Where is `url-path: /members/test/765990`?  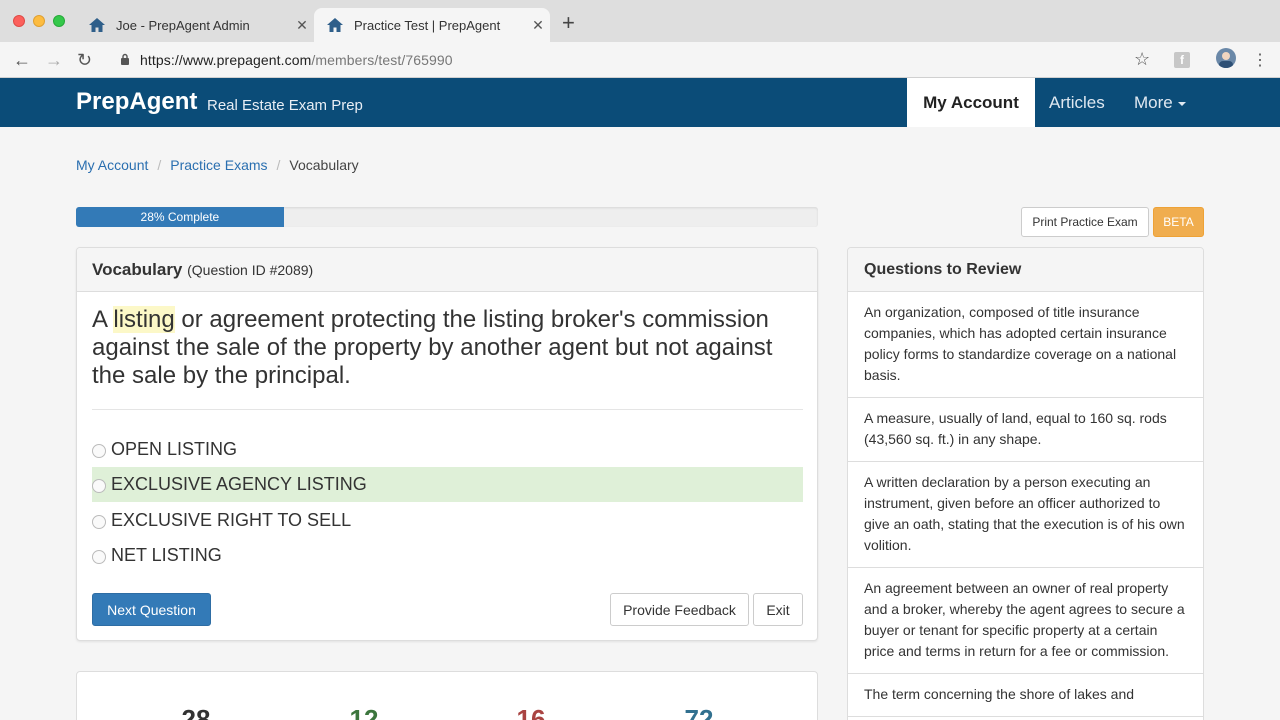 url-path: /members/test/765990 is located at coordinates (382, 60).